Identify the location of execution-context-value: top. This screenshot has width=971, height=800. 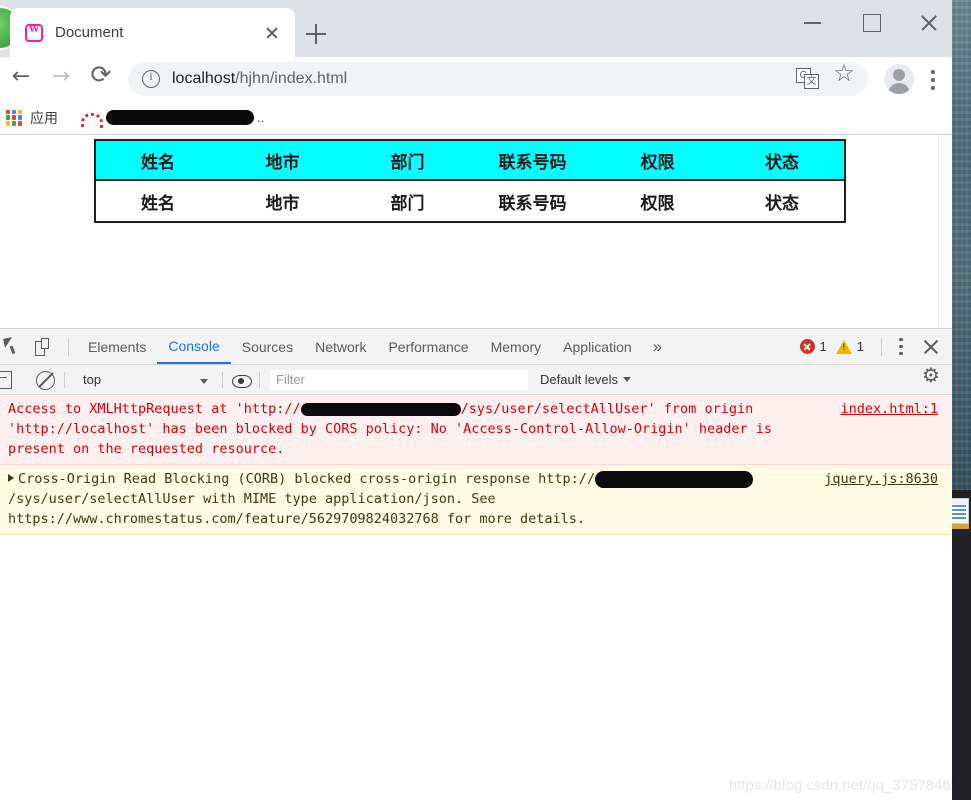
(92, 379).